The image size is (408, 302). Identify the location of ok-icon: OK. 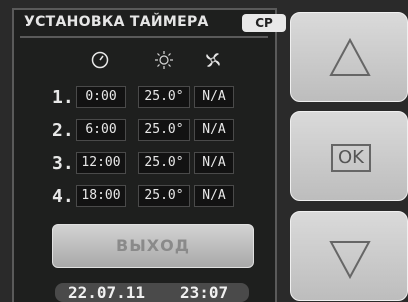
(351, 158).